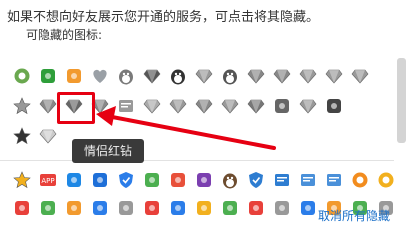 Image resolution: width=410 pixels, height=246 pixels. I want to click on shield-blue-icon, so click(256, 180).